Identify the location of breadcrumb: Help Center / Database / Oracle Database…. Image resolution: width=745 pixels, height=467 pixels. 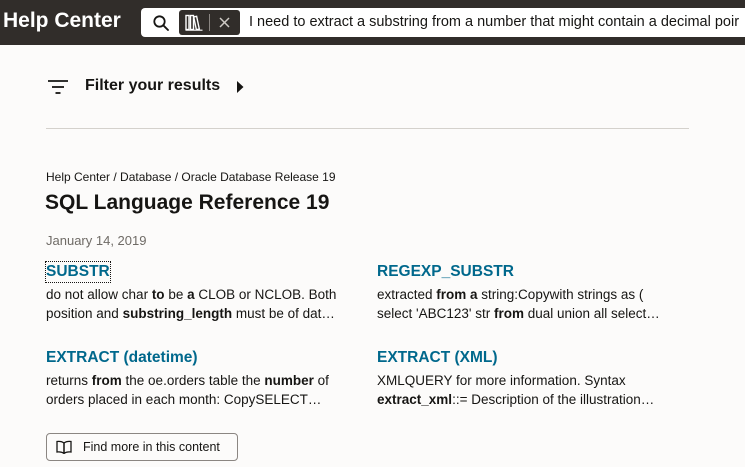
(191, 177).